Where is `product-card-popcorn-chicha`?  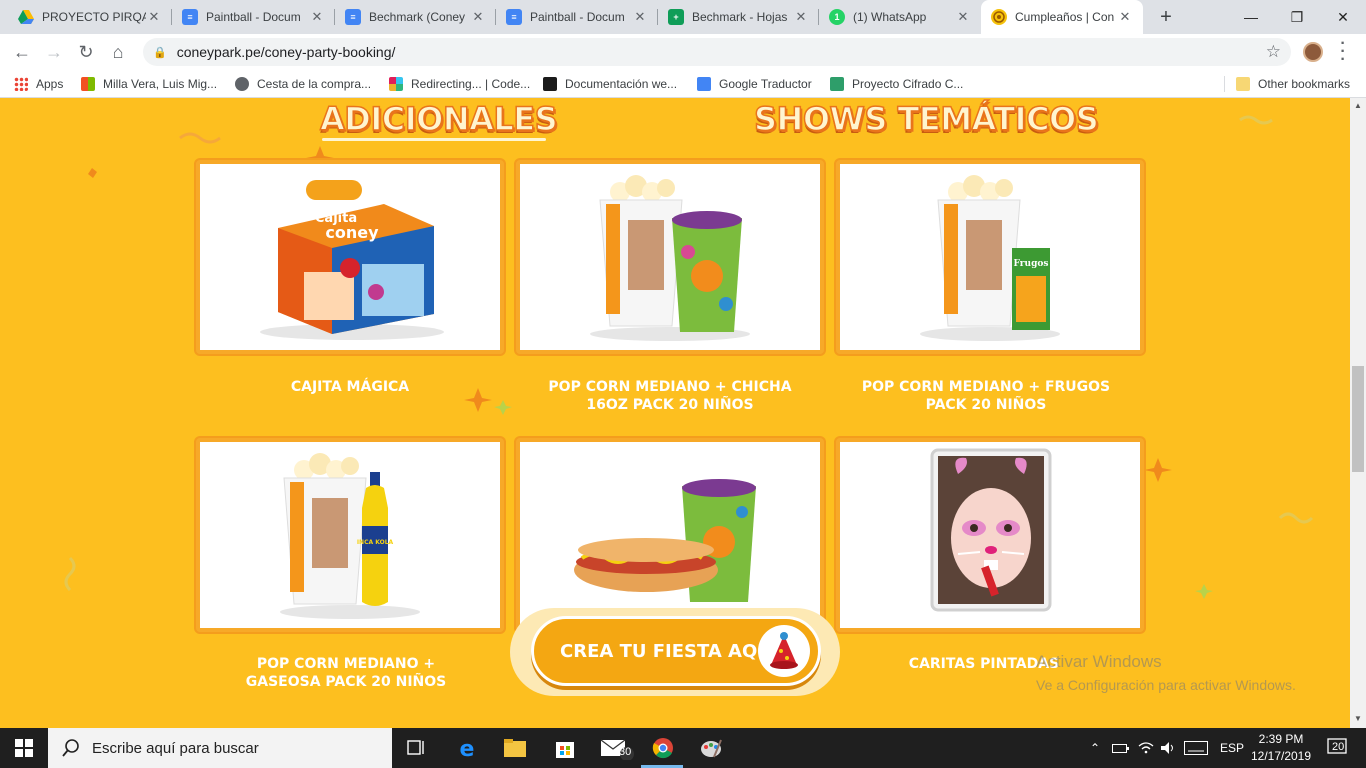 product-card-popcorn-chicha is located at coordinates (670, 257).